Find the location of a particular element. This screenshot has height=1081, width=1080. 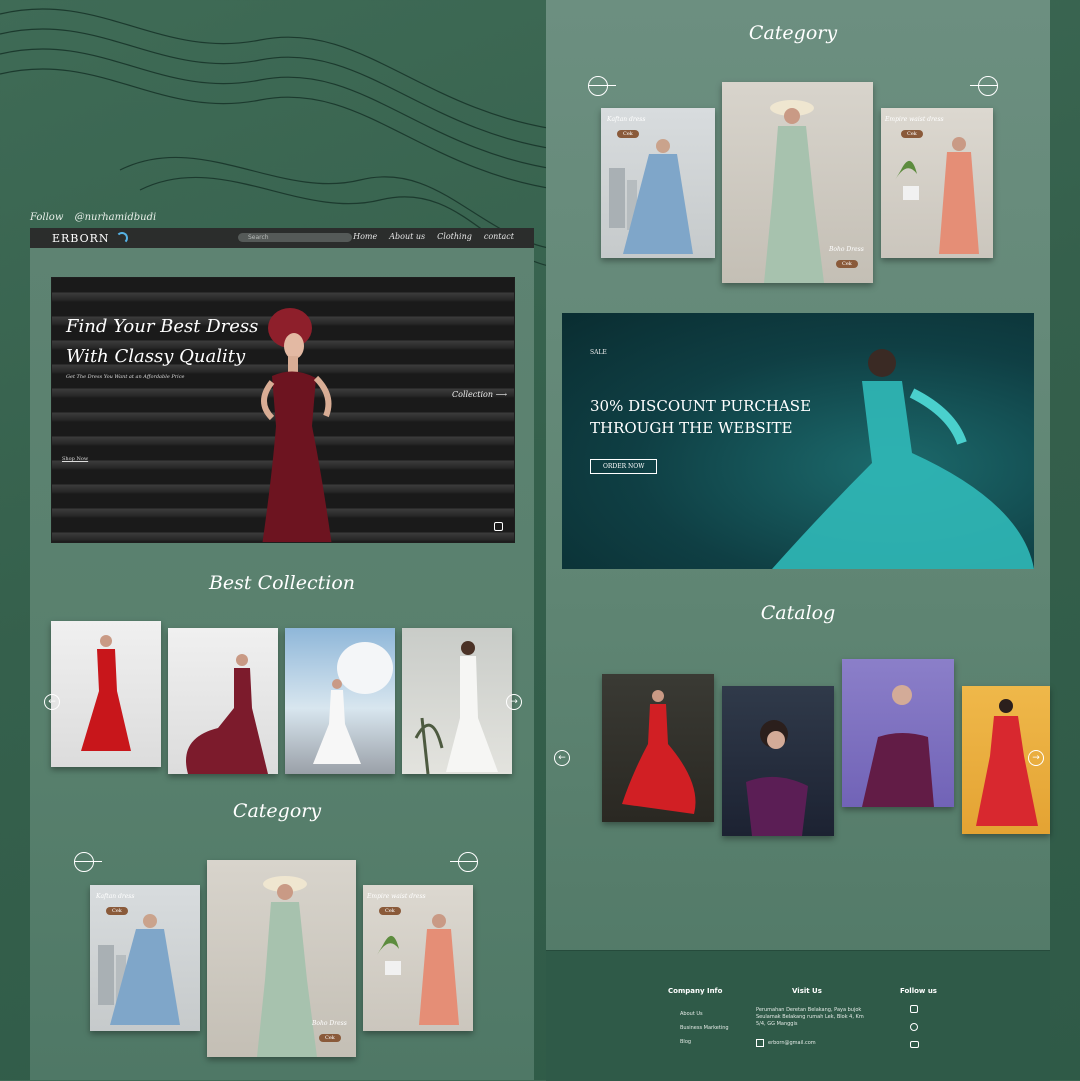

footer-email: erborn@gmail.com is located at coordinates (792, 1043).